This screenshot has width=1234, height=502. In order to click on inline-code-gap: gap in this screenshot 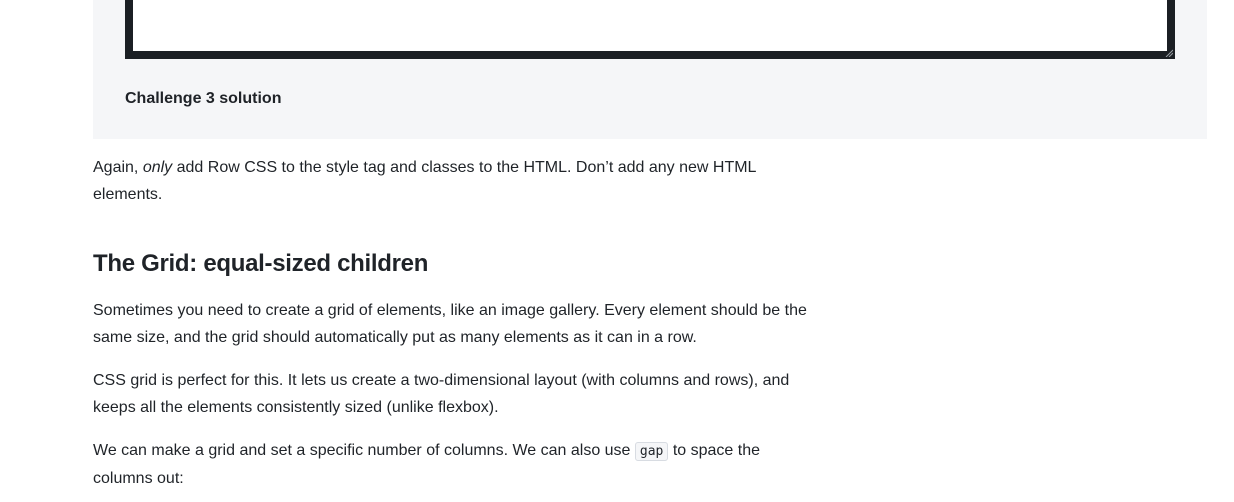, I will do `click(651, 451)`.